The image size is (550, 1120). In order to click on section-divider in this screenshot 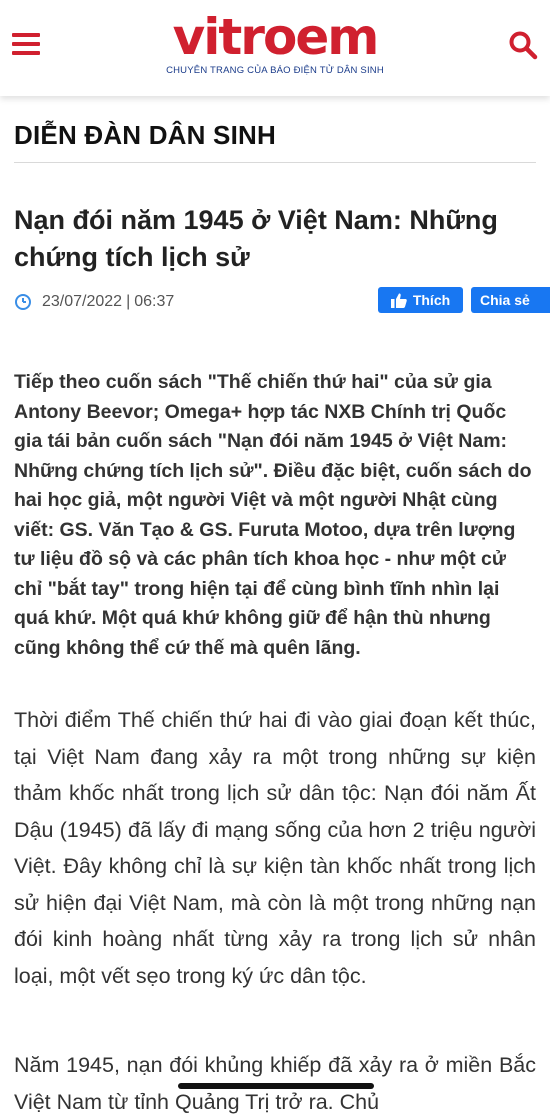, I will do `click(275, 162)`.